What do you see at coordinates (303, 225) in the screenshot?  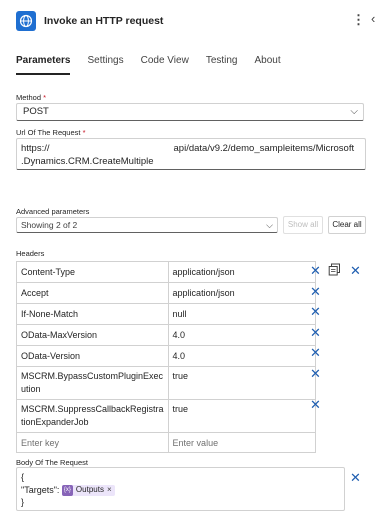 I see `show-all-button: Show all` at bounding box center [303, 225].